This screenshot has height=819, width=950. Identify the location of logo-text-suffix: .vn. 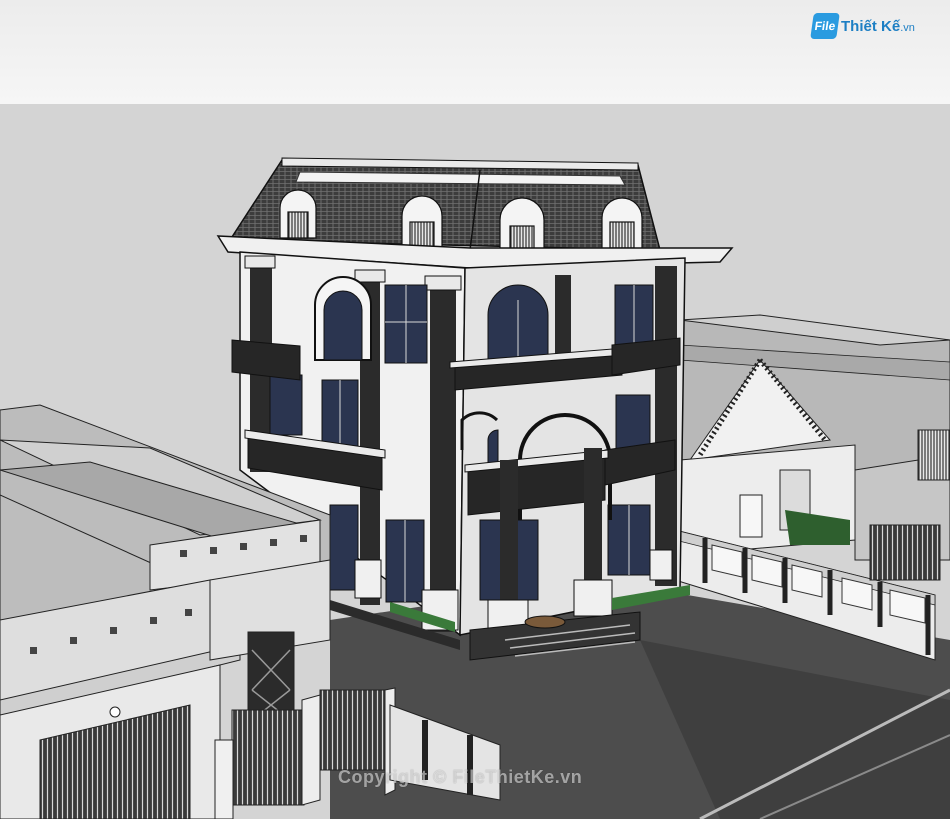
(907, 27).